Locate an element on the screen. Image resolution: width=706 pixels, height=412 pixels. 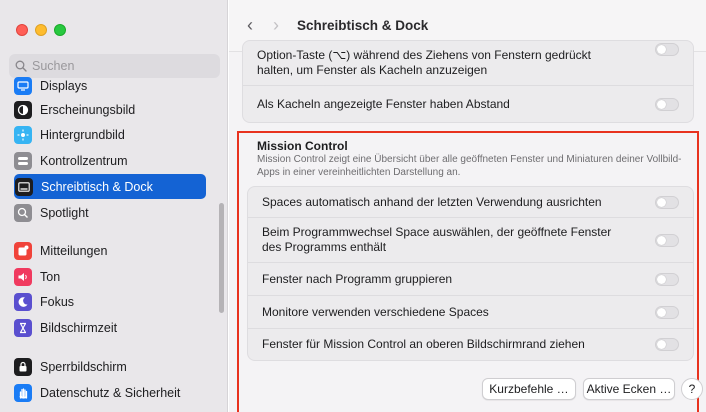
sidebar-item-label: Ton is located at coordinates (50, 276).